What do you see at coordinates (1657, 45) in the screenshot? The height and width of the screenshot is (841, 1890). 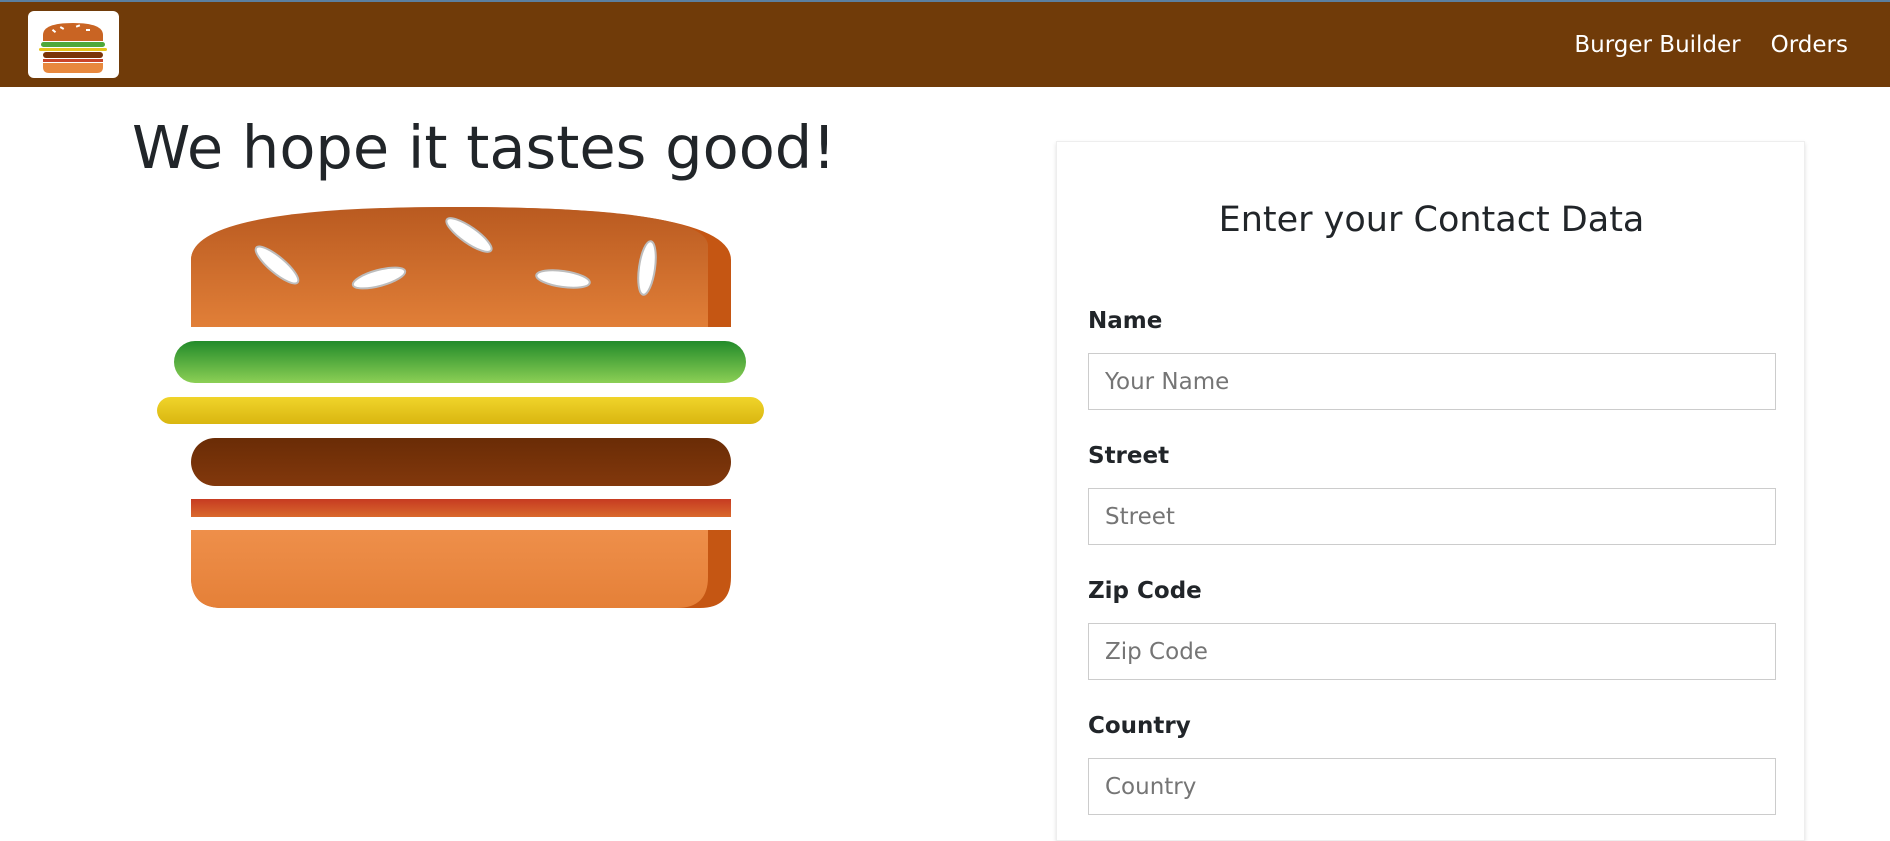 I see `nav-burger-builder: Burger Builder` at bounding box center [1657, 45].